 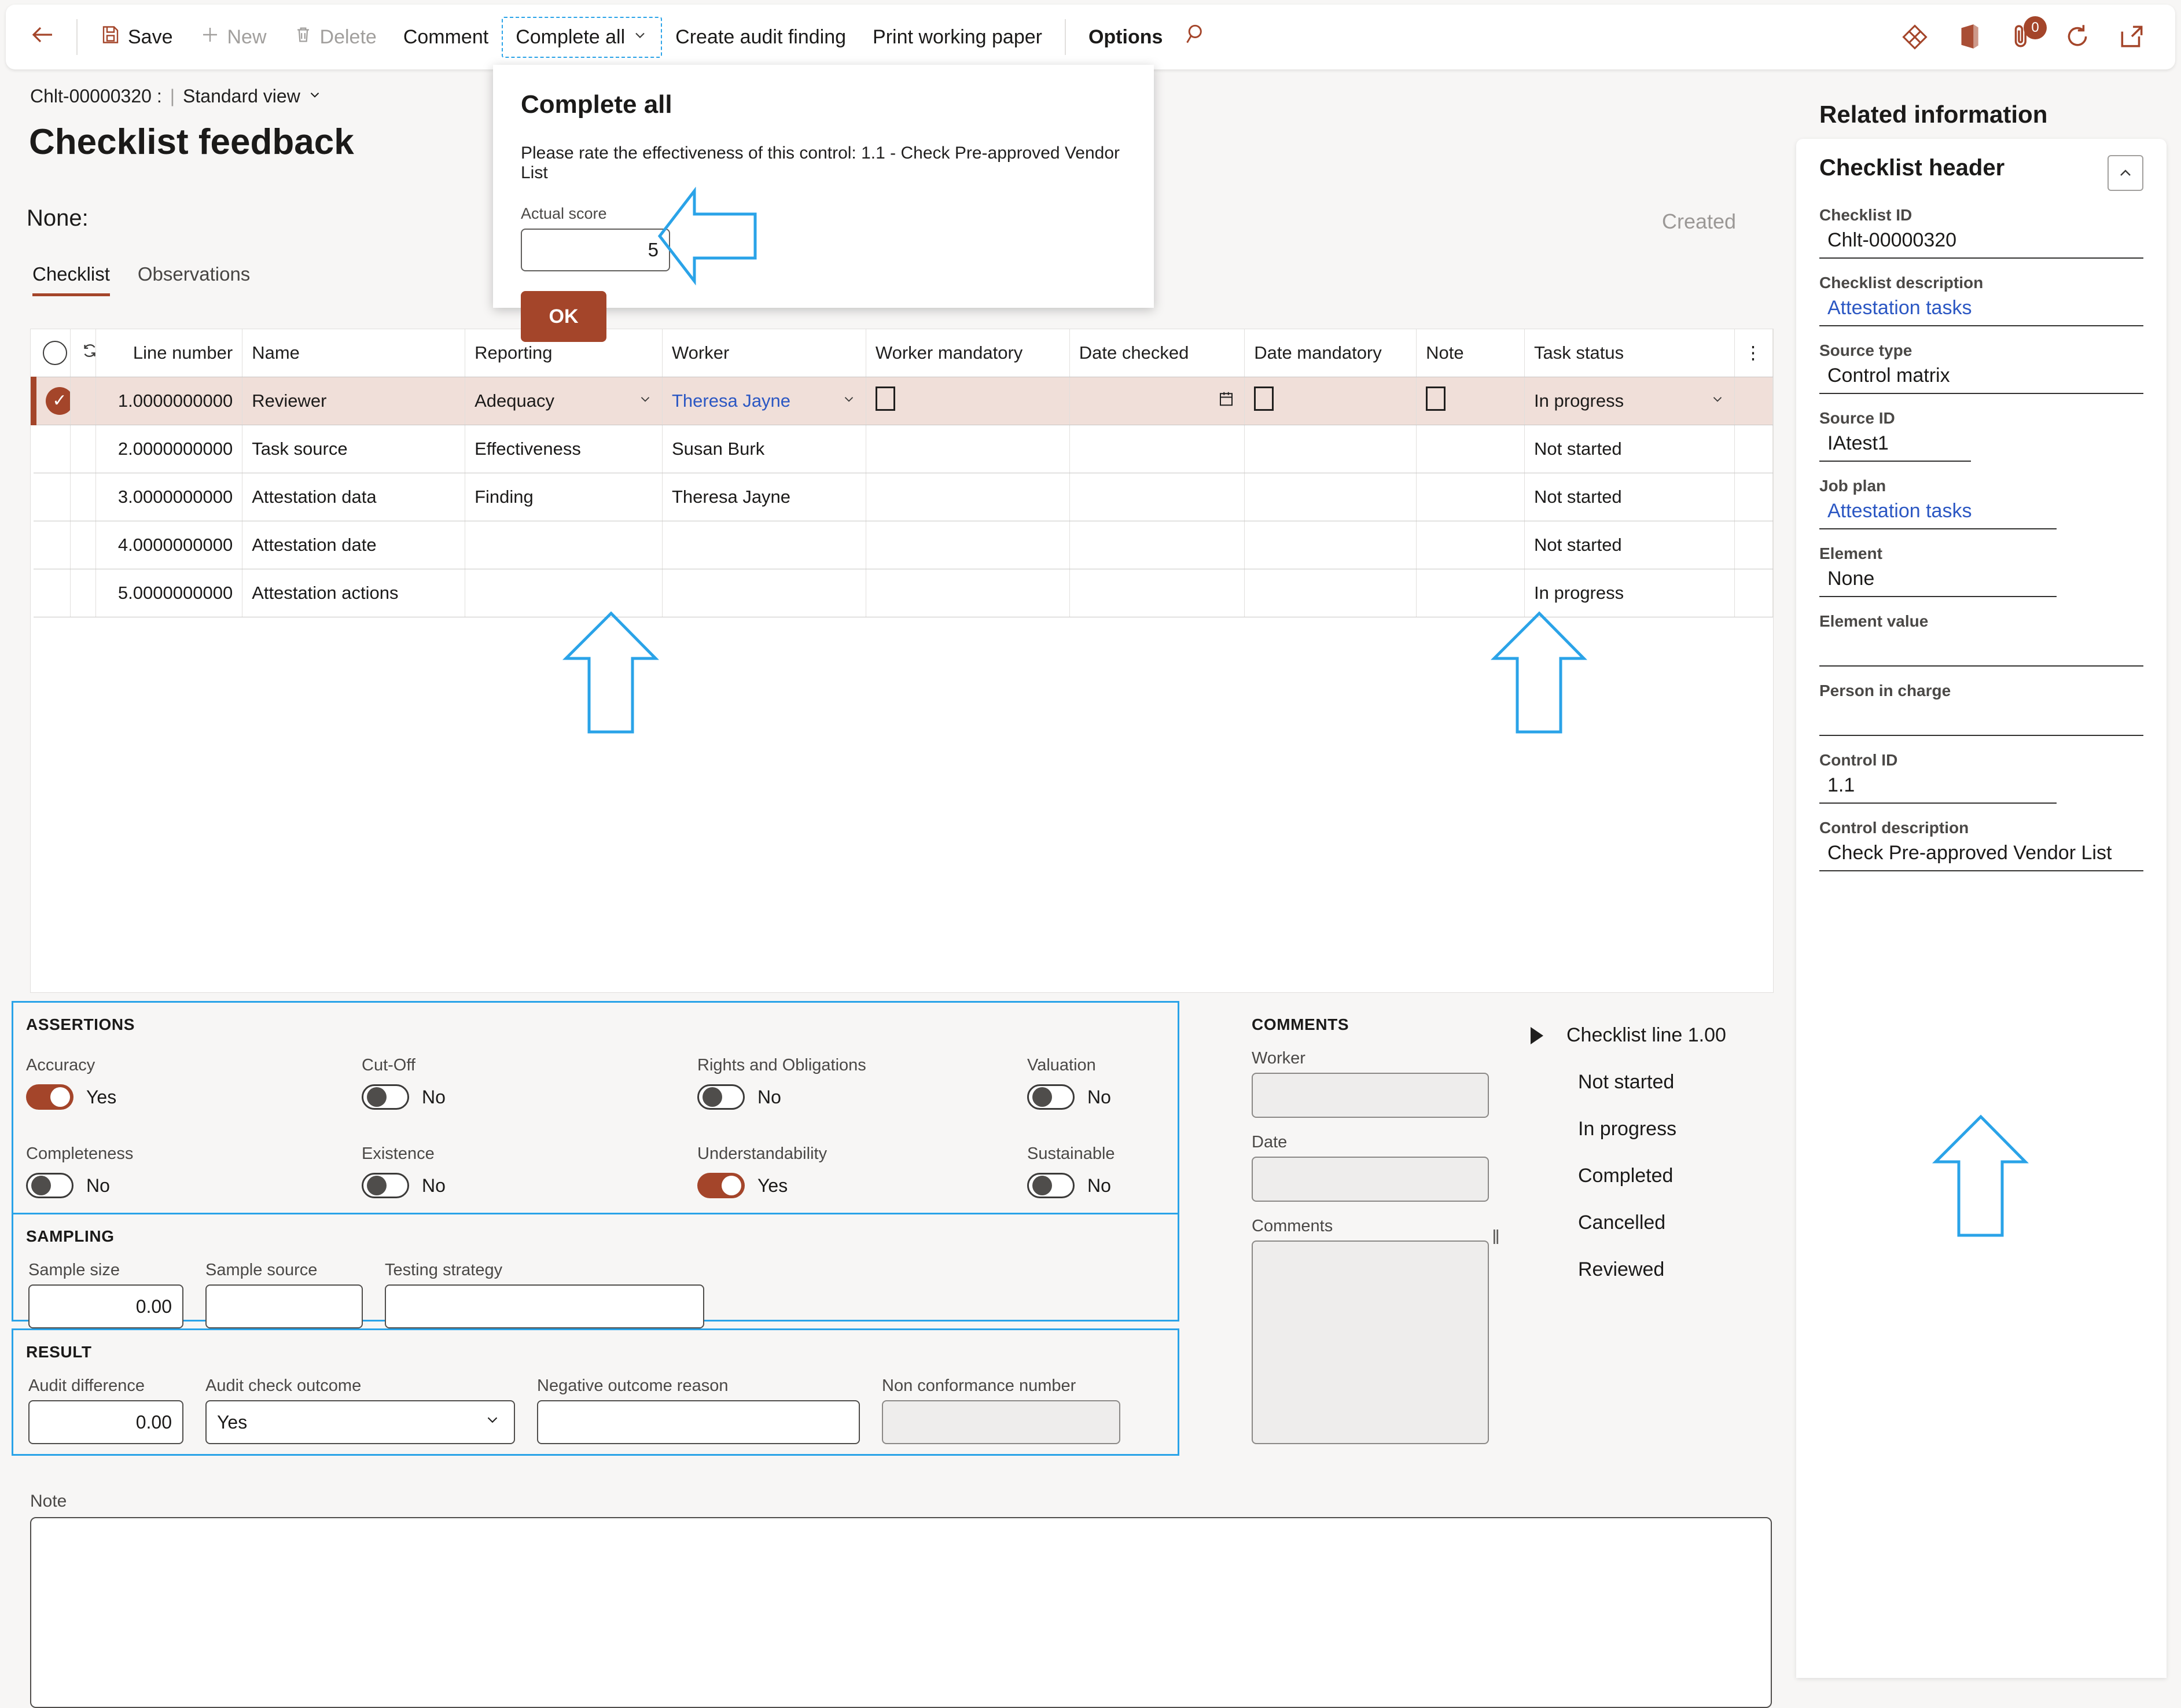 What do you see at coordinates (1938, 512) in the screenshot?
I see `field-job-plan-value: Attestation tasks` at bounding box center [1938, 512].